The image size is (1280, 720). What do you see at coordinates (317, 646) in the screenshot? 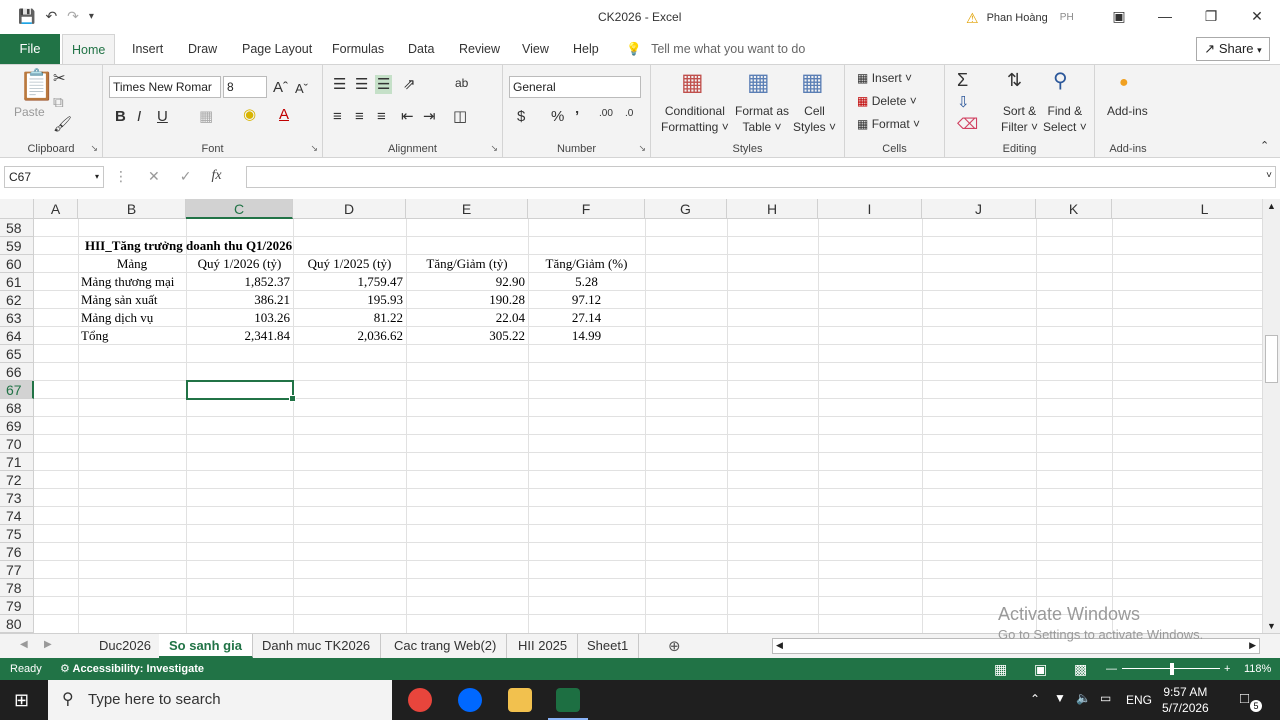
I see `sheet-tab: Danh muc TK2026` at bounding box center [317, 646].